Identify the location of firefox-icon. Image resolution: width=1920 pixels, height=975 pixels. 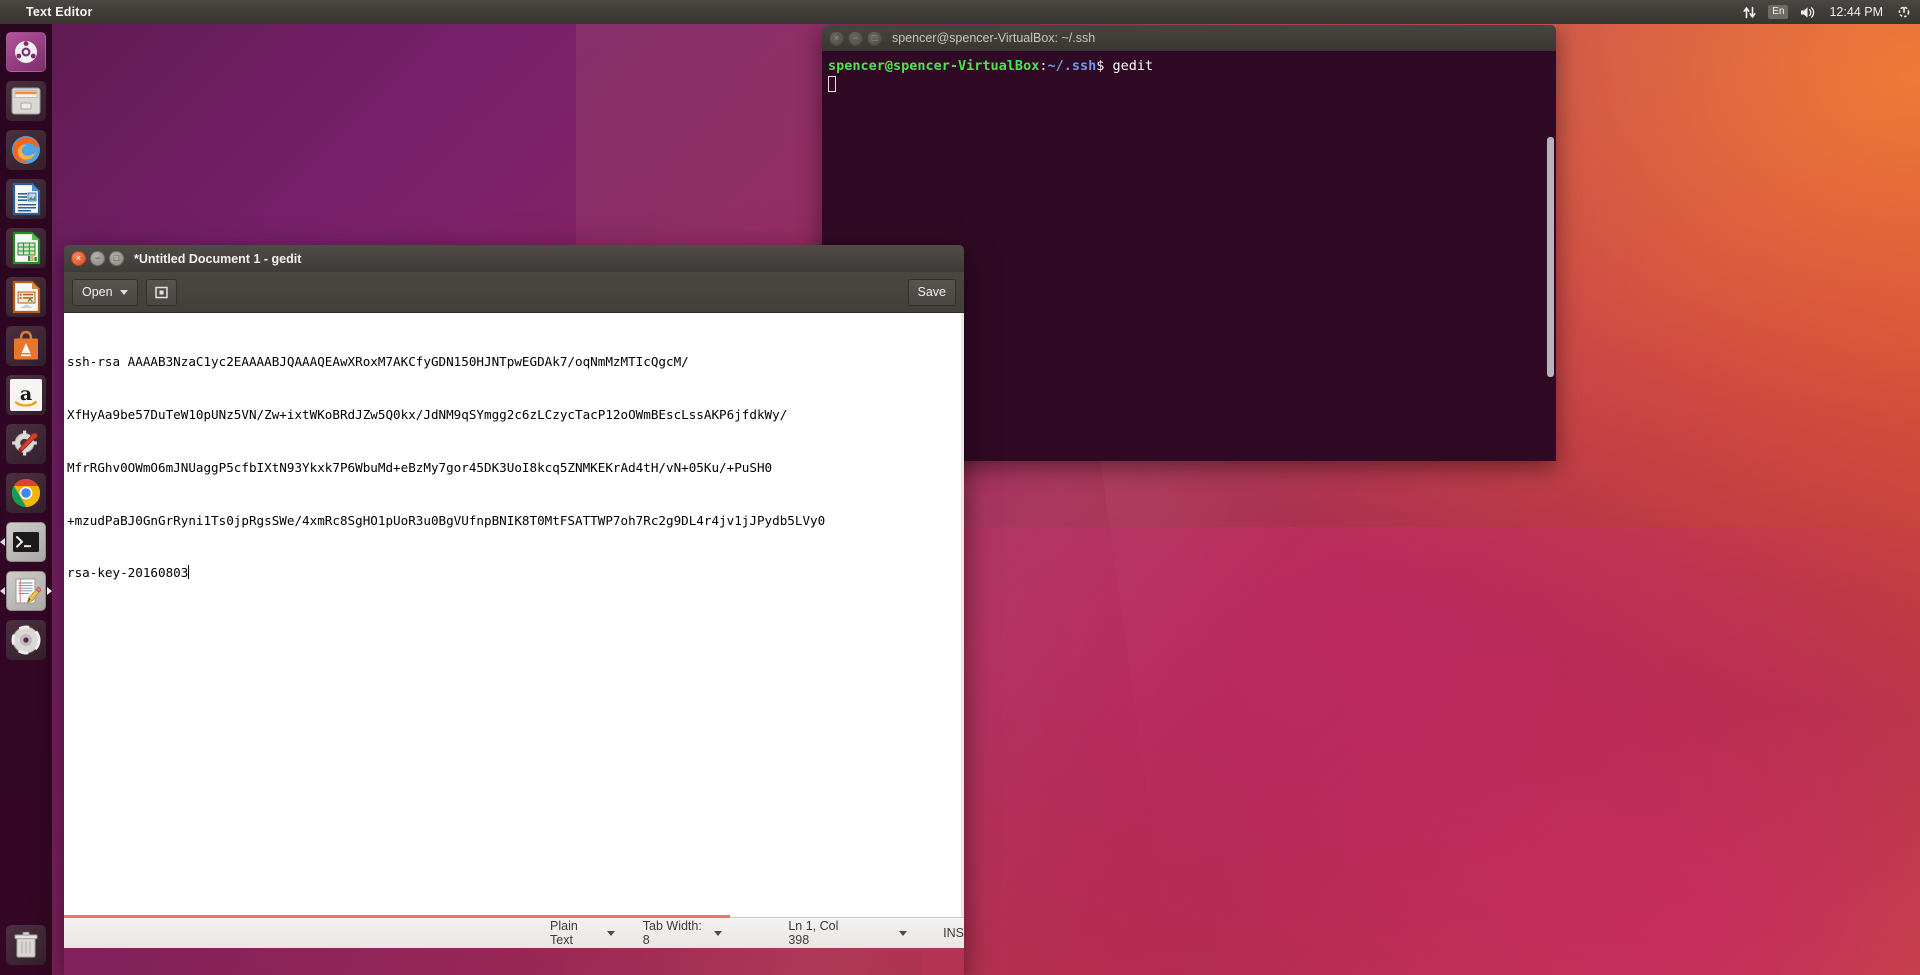
(26, 150).